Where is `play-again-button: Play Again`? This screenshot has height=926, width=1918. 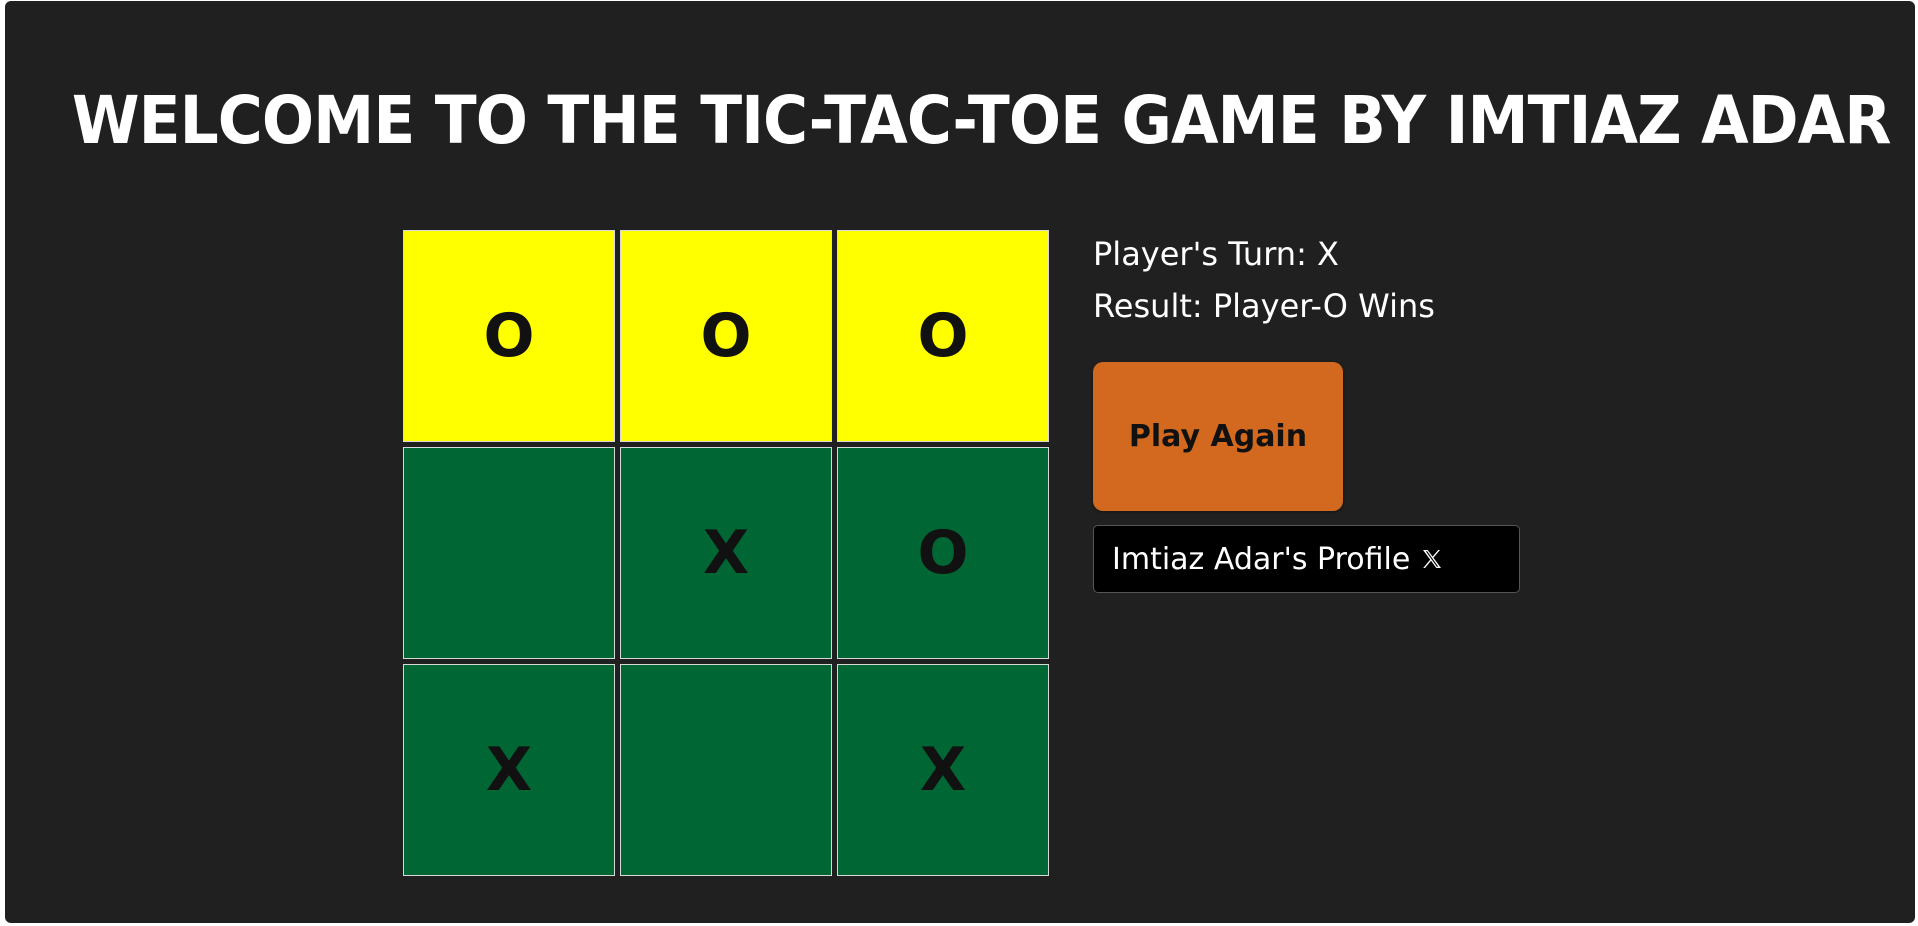 play-again-button: Play Again is located at coordinates (1218, 436).